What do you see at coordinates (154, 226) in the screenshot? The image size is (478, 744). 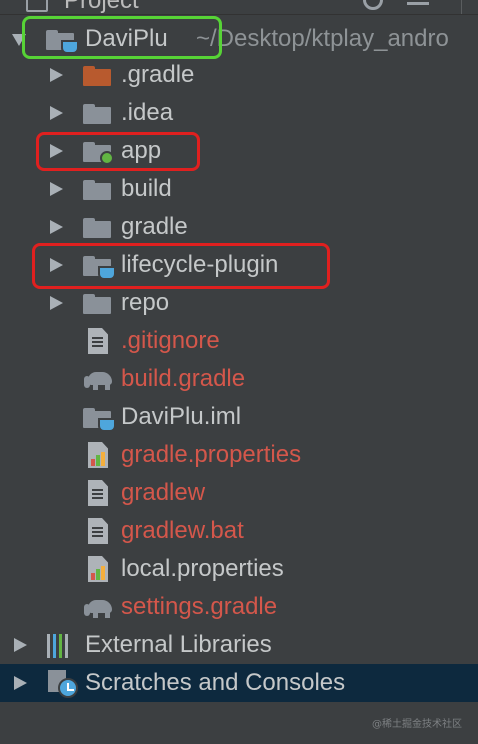 I see `tree-item-label: gradle` at bounding box center [154, 226].